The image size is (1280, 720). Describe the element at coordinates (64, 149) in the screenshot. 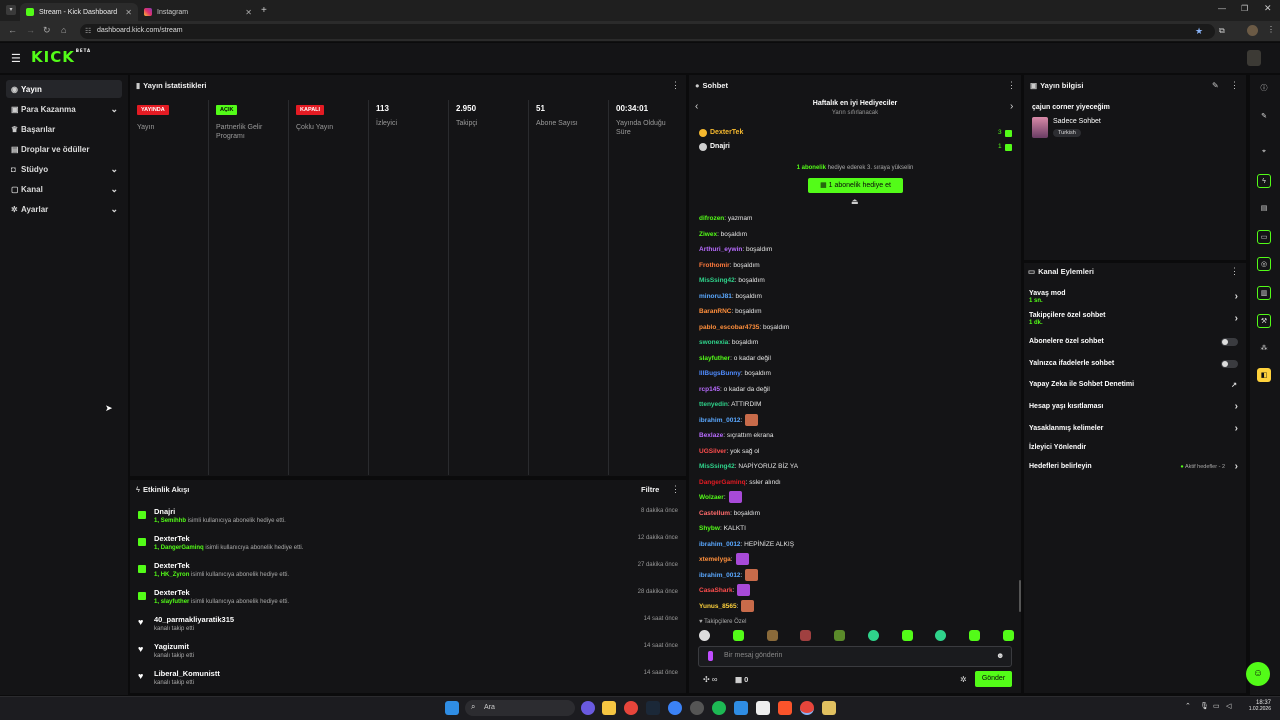

I see `sidebar-item-droplar: ▤ Droplar ve ödüller` at that location.